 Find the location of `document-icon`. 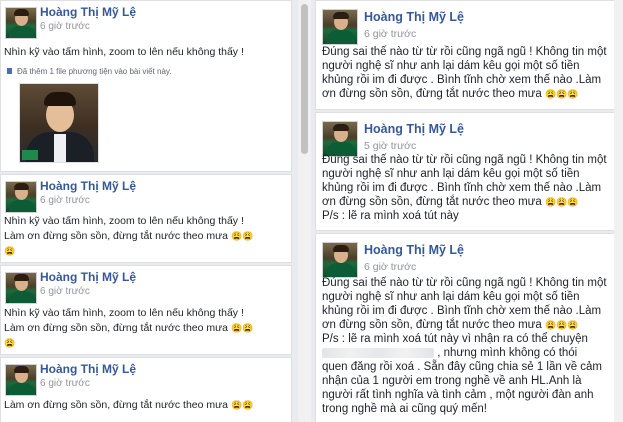

document-icon is located at coordinates (9, 71).